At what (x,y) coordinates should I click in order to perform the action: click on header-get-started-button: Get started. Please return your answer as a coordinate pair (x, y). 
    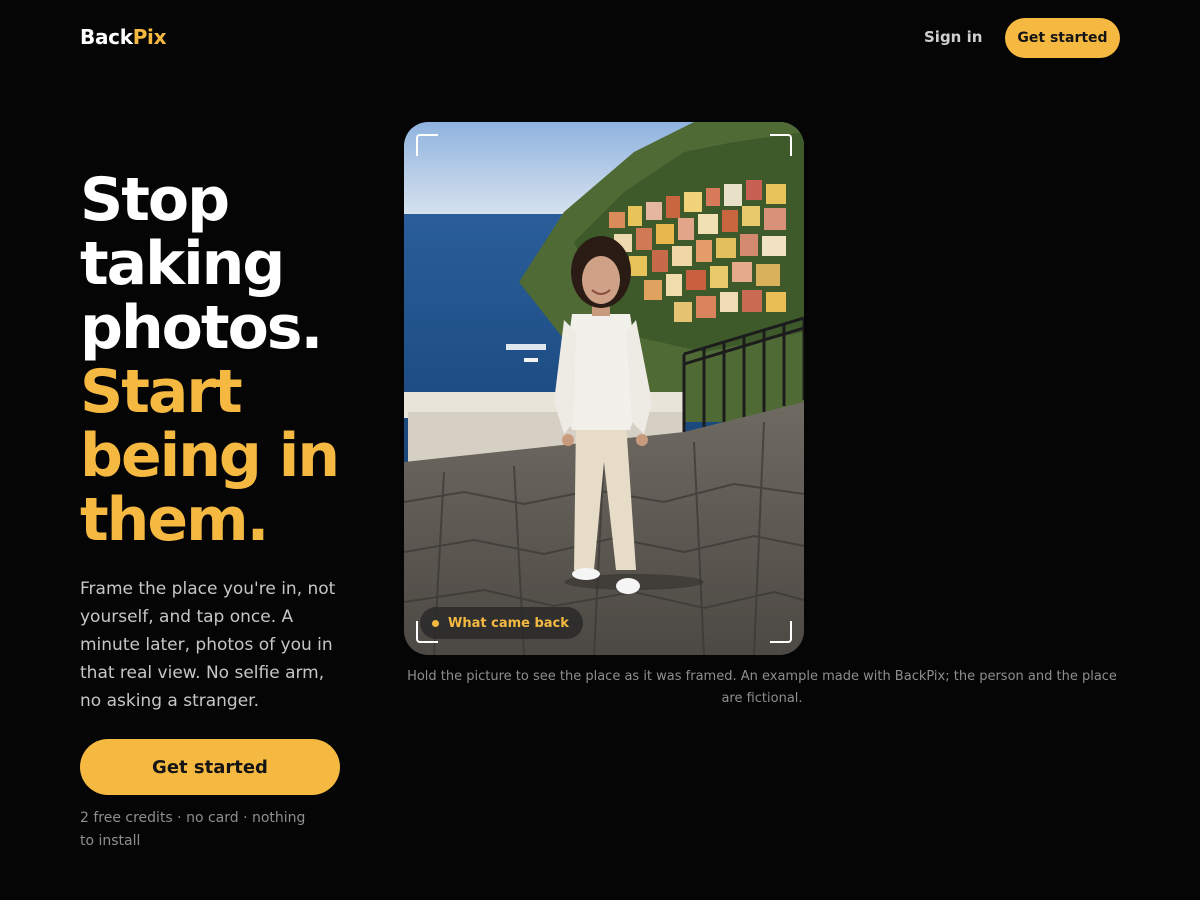
    Looking at the image, I should click on (1062, 38).